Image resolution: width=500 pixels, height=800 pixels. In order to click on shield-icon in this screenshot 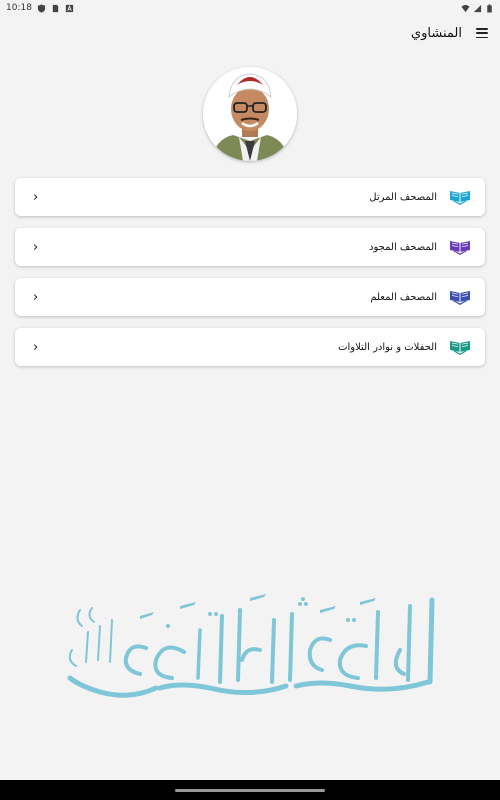, I will do `click(41, 8)`.